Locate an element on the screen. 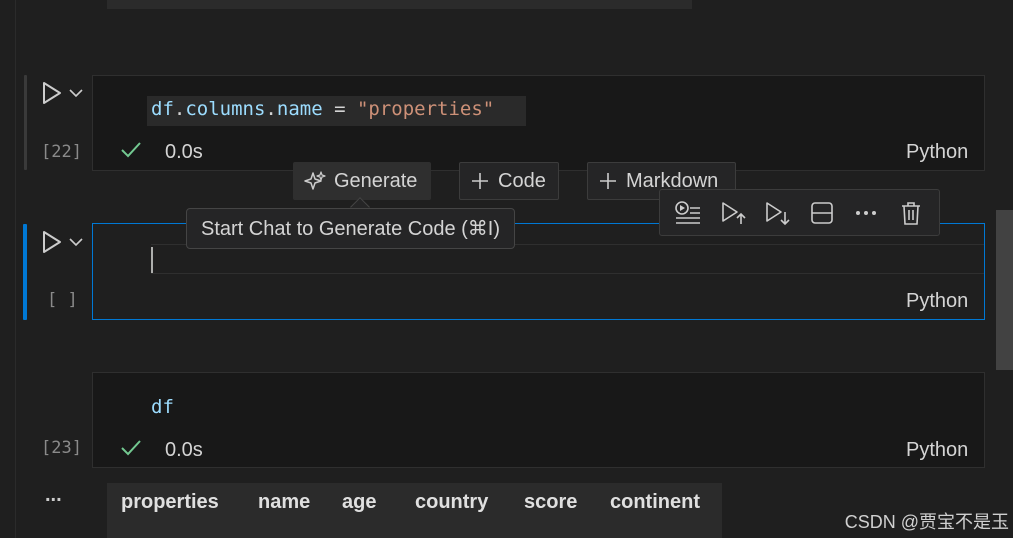  generate-label: Generate is located at coordinates (376, 180).